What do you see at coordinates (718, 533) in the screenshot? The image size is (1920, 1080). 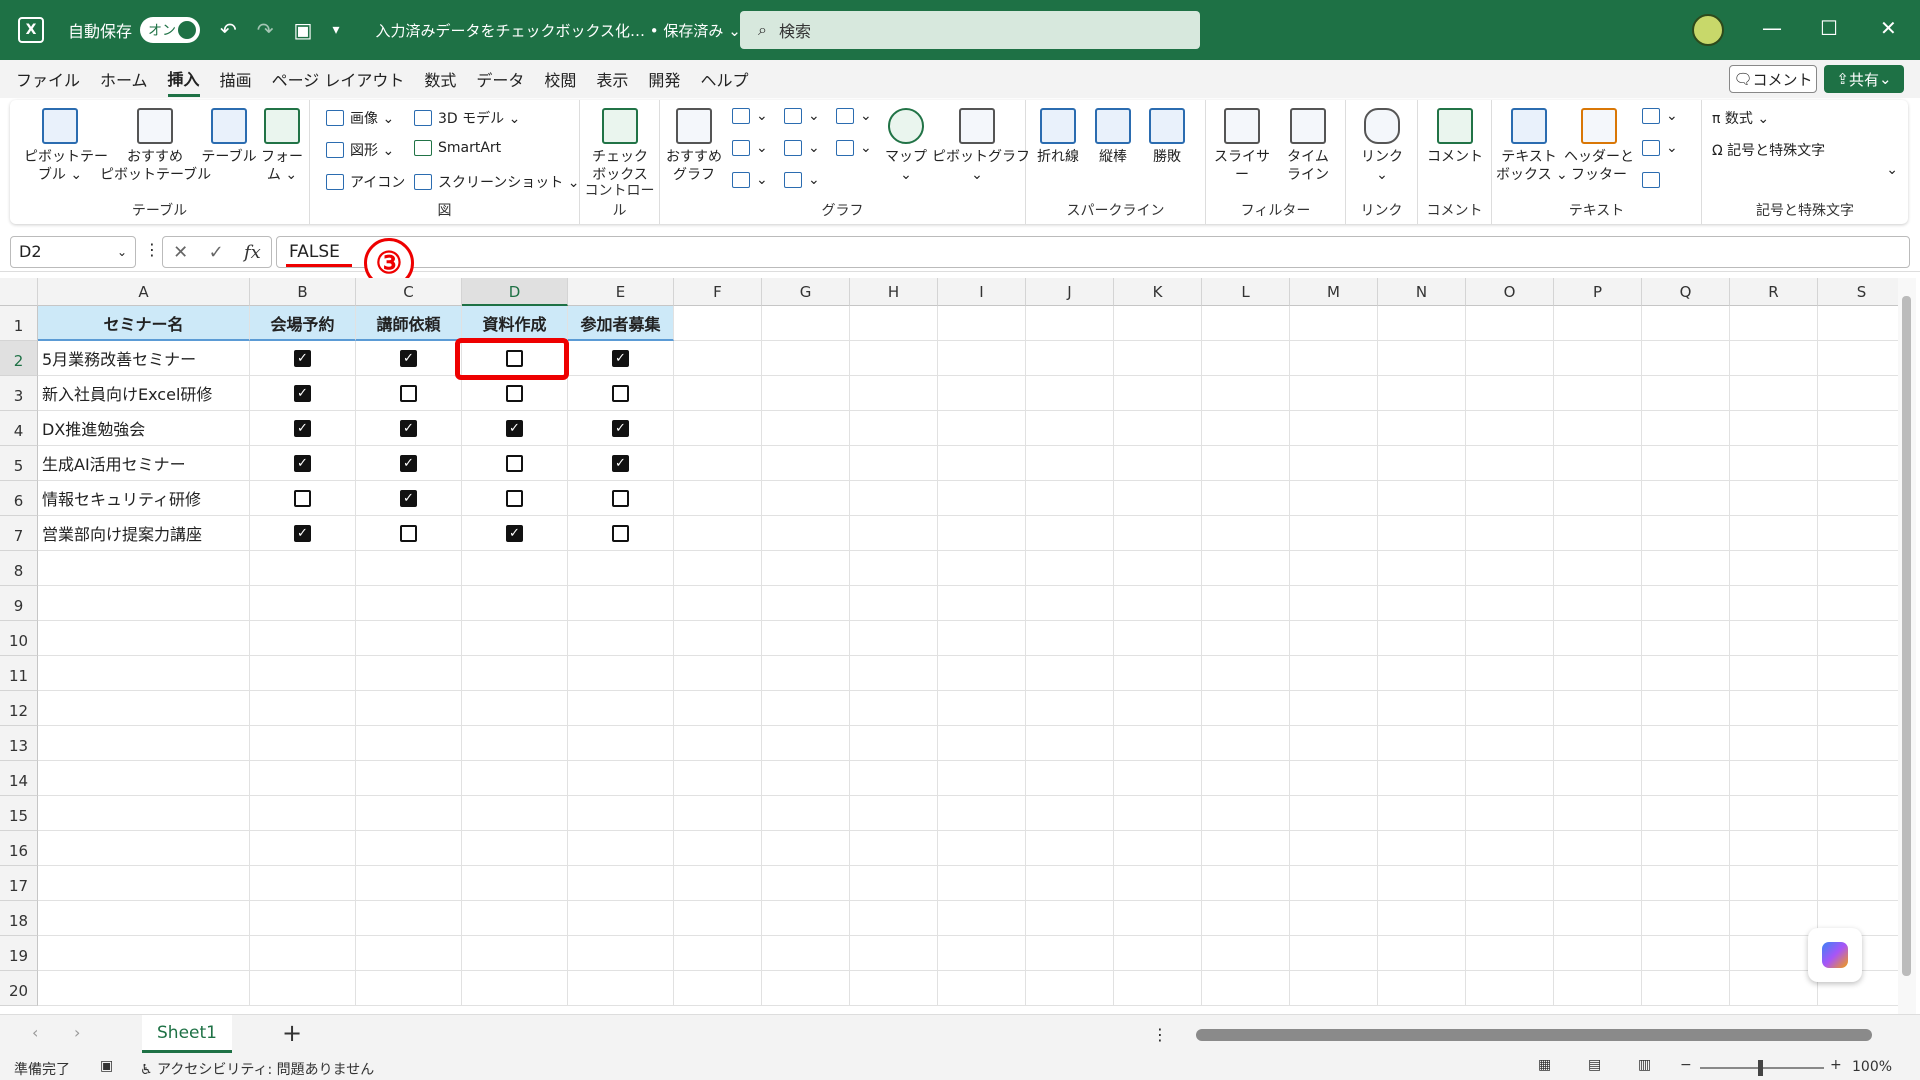 I see `cell-F7` at bounding box center [718, 533].